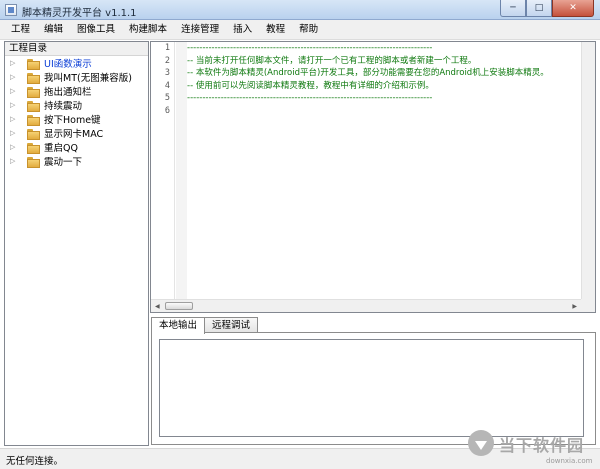 Image resolution: width=600 pixels, height=469 pixels. What do you see at coordinates (179, 306) in the screenshot?
I see `scroll-thumb` at bounding box center [179, 306].